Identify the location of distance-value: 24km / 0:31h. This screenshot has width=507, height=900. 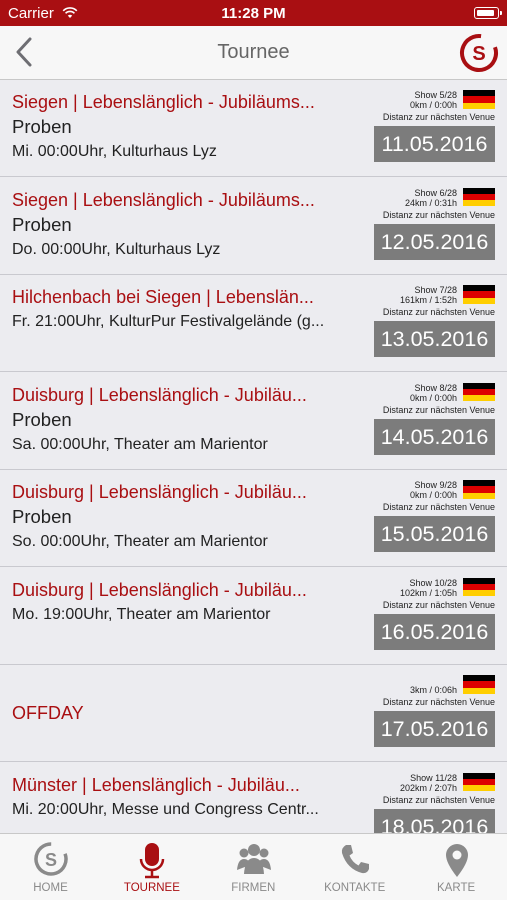
(430, 202).